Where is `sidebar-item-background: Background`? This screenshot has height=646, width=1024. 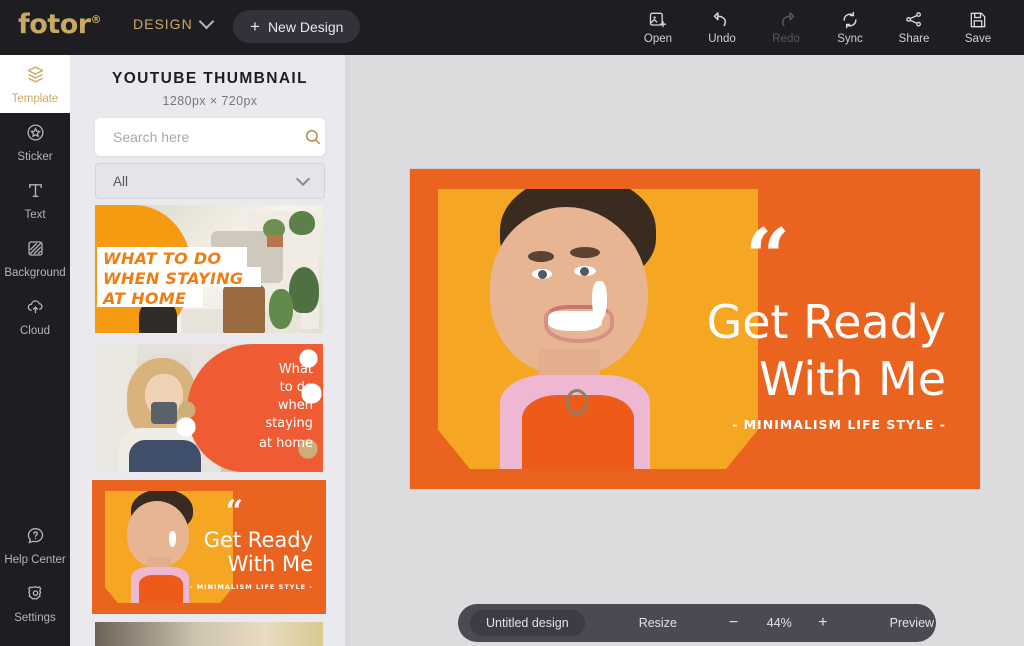
sidebar-item-background: Background is located at coordinates (35, 258).